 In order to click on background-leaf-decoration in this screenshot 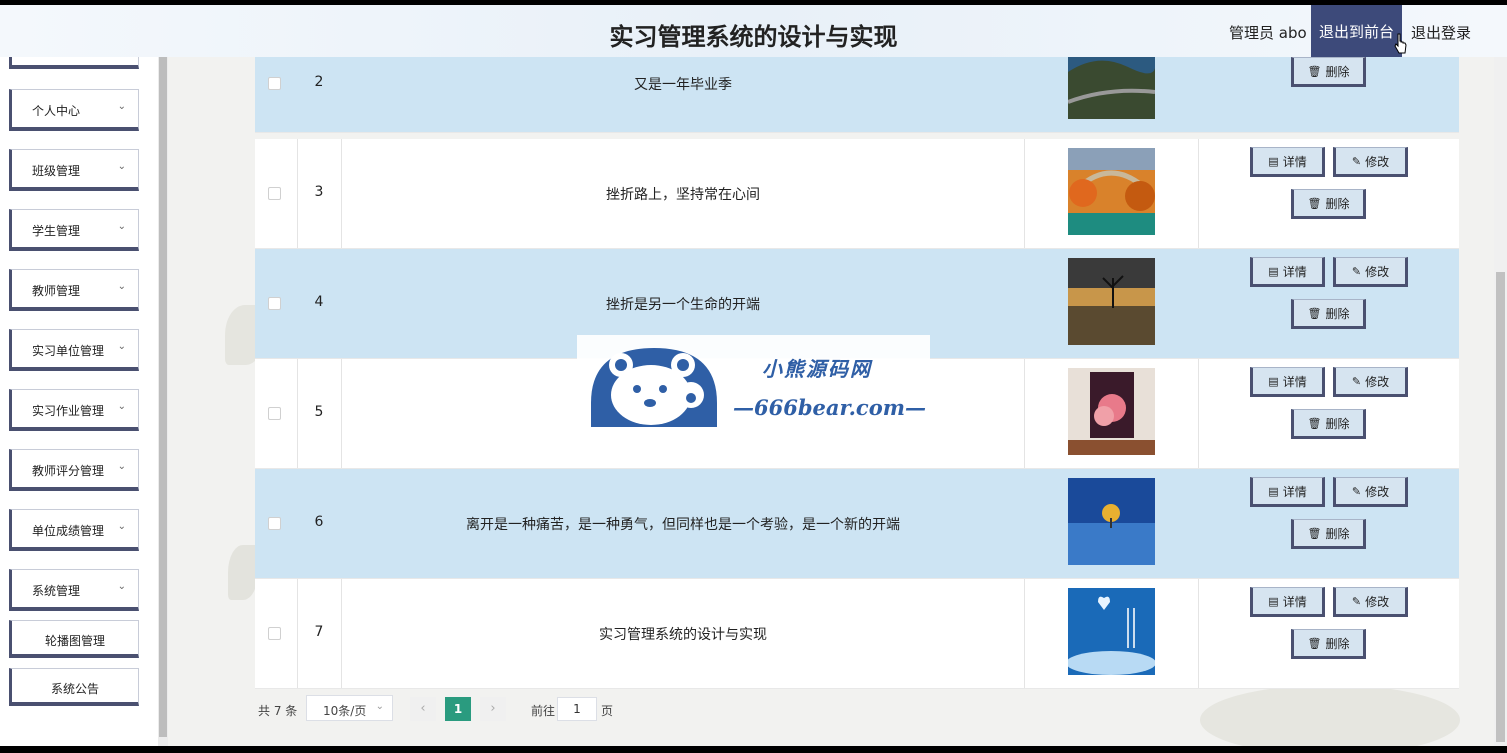, I will do `click(243, 572)`.